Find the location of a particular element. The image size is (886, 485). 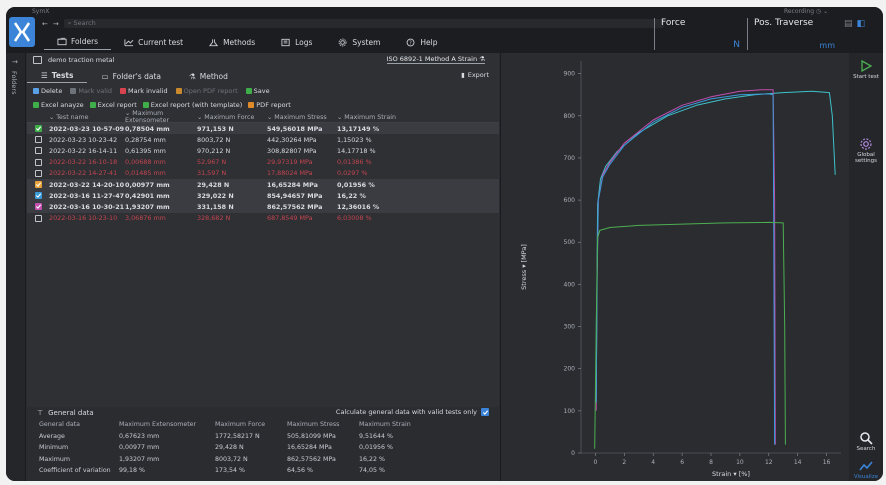

general-col-header: General data is located at coordinates (60, 425).